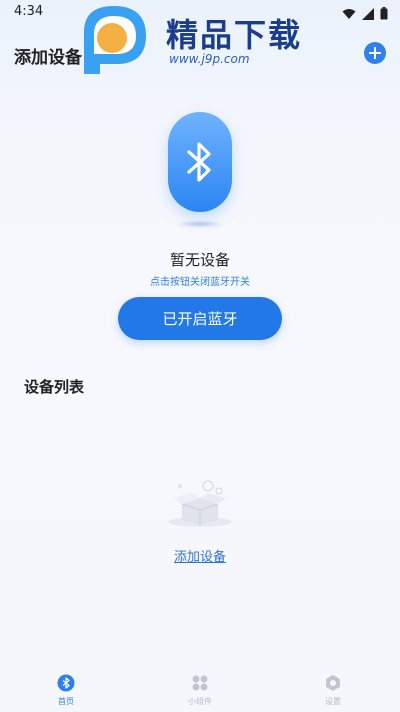 The height and width of the screenshot is (712, 400). I want to click on tab-label: 首页, so click(66, 701).